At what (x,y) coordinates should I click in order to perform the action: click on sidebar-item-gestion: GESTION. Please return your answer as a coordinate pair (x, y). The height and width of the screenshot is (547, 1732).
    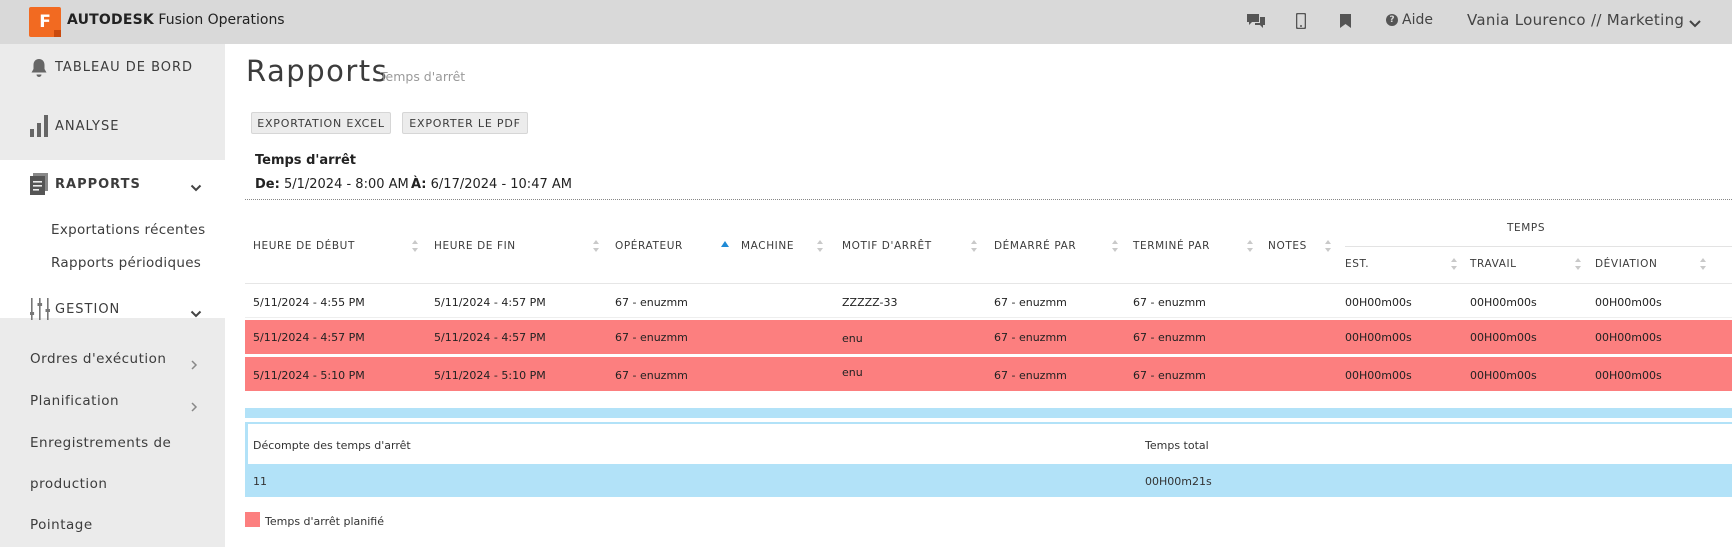
    Looking at the image, I should click on (112, 310).